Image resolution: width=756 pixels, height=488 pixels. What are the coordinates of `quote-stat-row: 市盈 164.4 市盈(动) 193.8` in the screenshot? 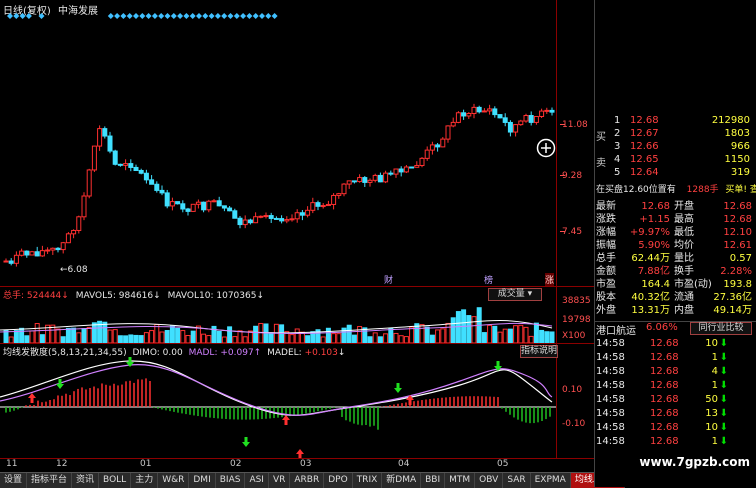 It's located at (674, 284).